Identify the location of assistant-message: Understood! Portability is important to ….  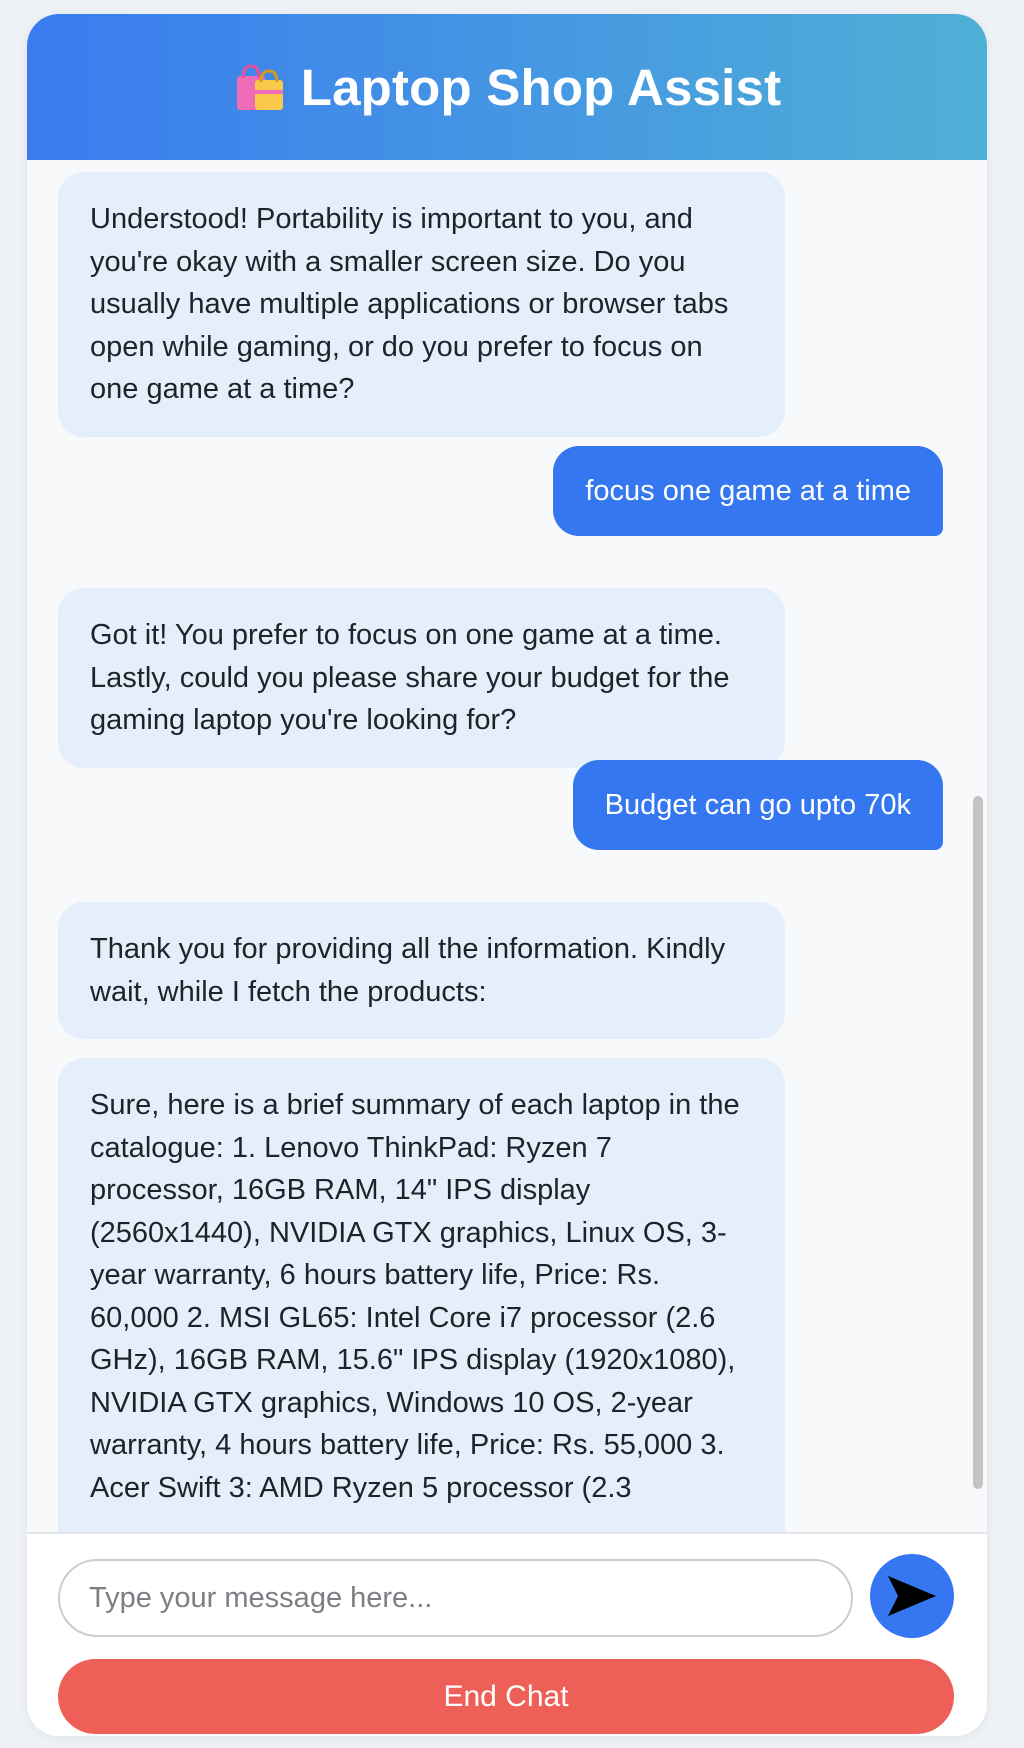
(421, 304).